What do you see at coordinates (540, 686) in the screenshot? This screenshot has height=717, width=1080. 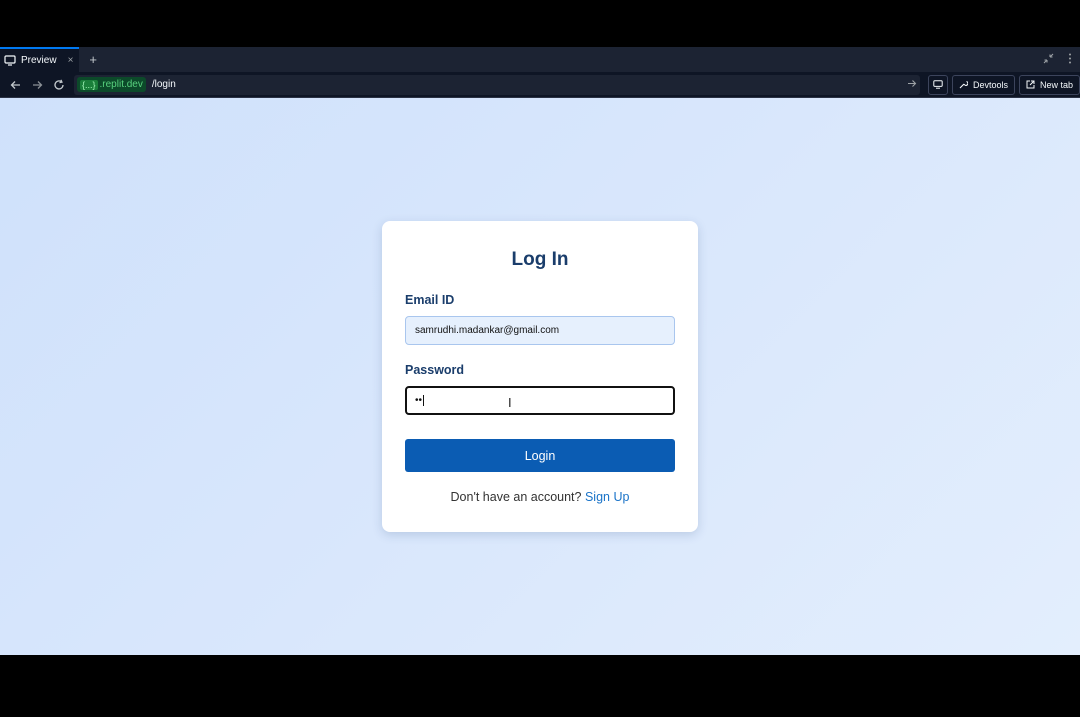 I see `screen-border-bottom` at bounding box center [540, 686].